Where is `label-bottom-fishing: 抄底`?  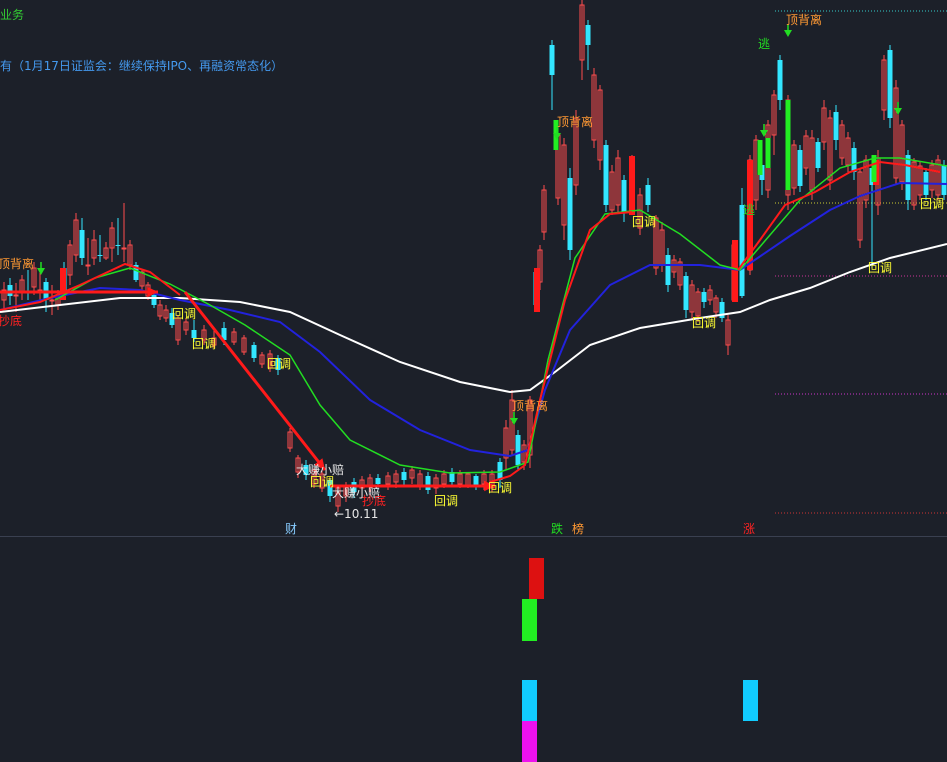 label-bottom-fishing: 抄底 is located at coordinates (11, 320).